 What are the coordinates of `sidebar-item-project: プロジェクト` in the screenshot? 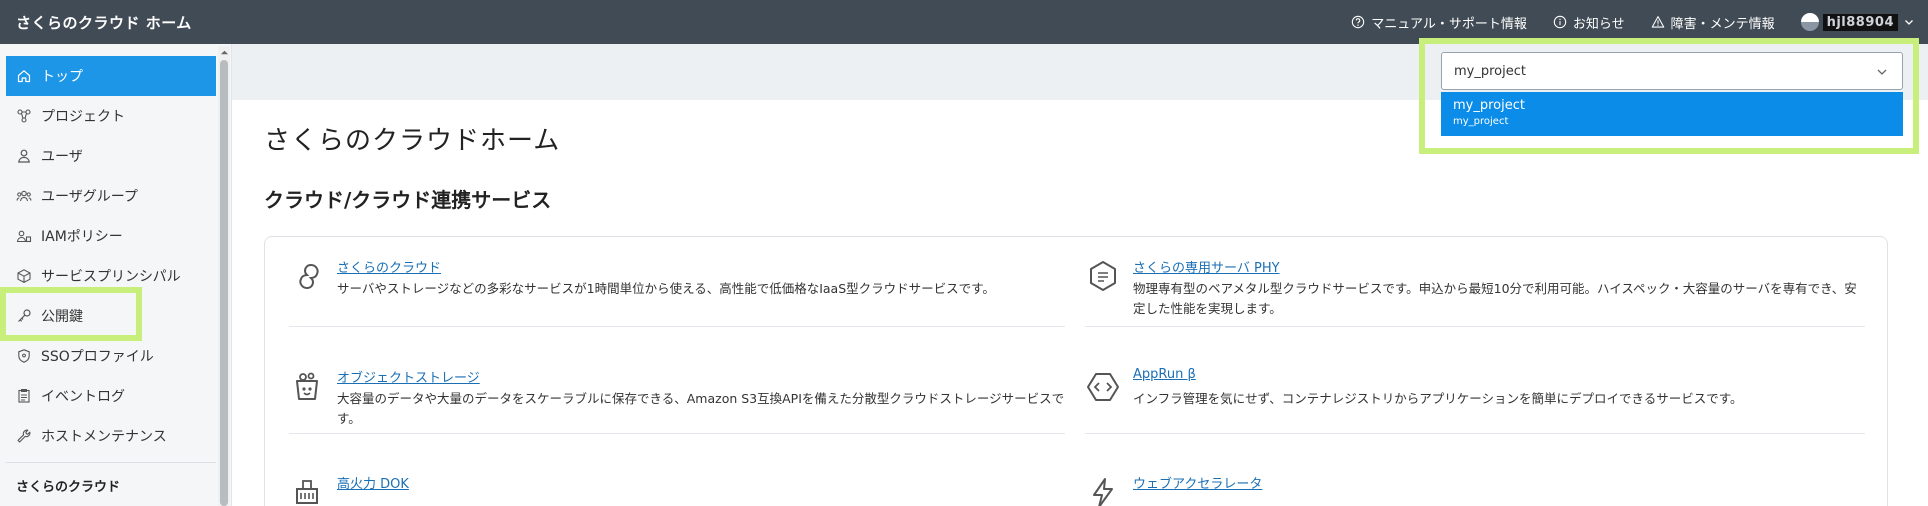 It's located at (111, 116).